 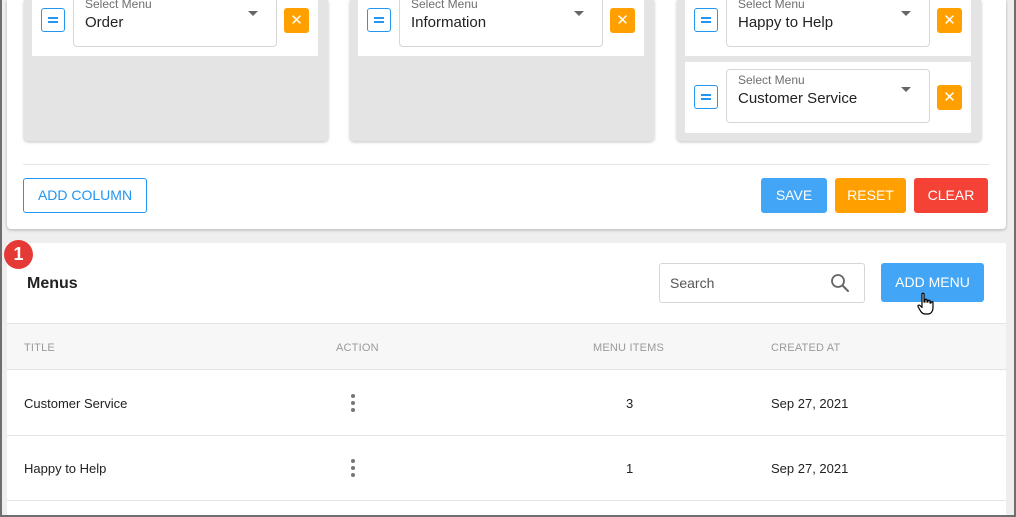 What do you see at coordinates (65, 468) in the screenshot?
I see `menu-title-cell: Happy to Help` at bounding box center [65, 468].